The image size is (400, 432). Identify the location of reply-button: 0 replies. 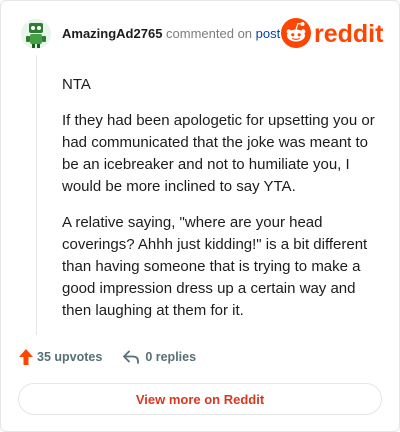
(159, 357).